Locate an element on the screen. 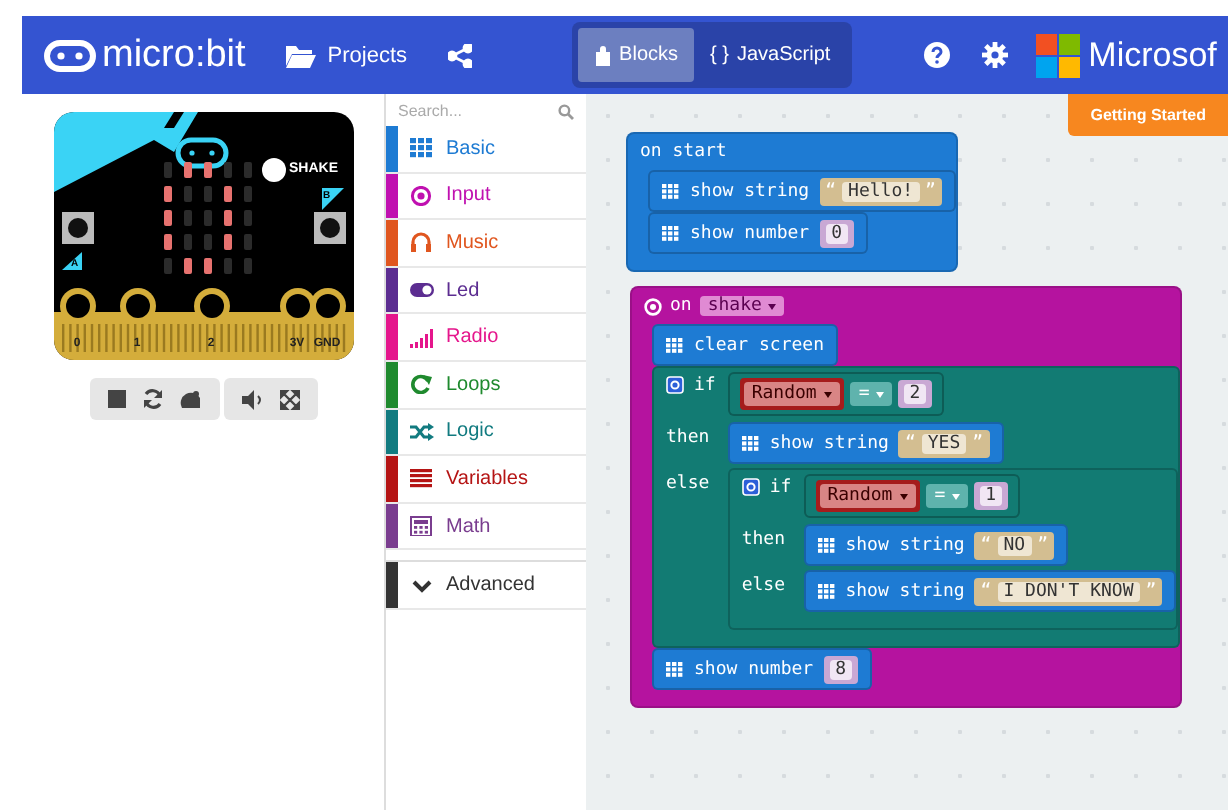 The width and height of the screenshot is (1228, 810). statement-block: show number 8 is located at coordinates (762, 669).